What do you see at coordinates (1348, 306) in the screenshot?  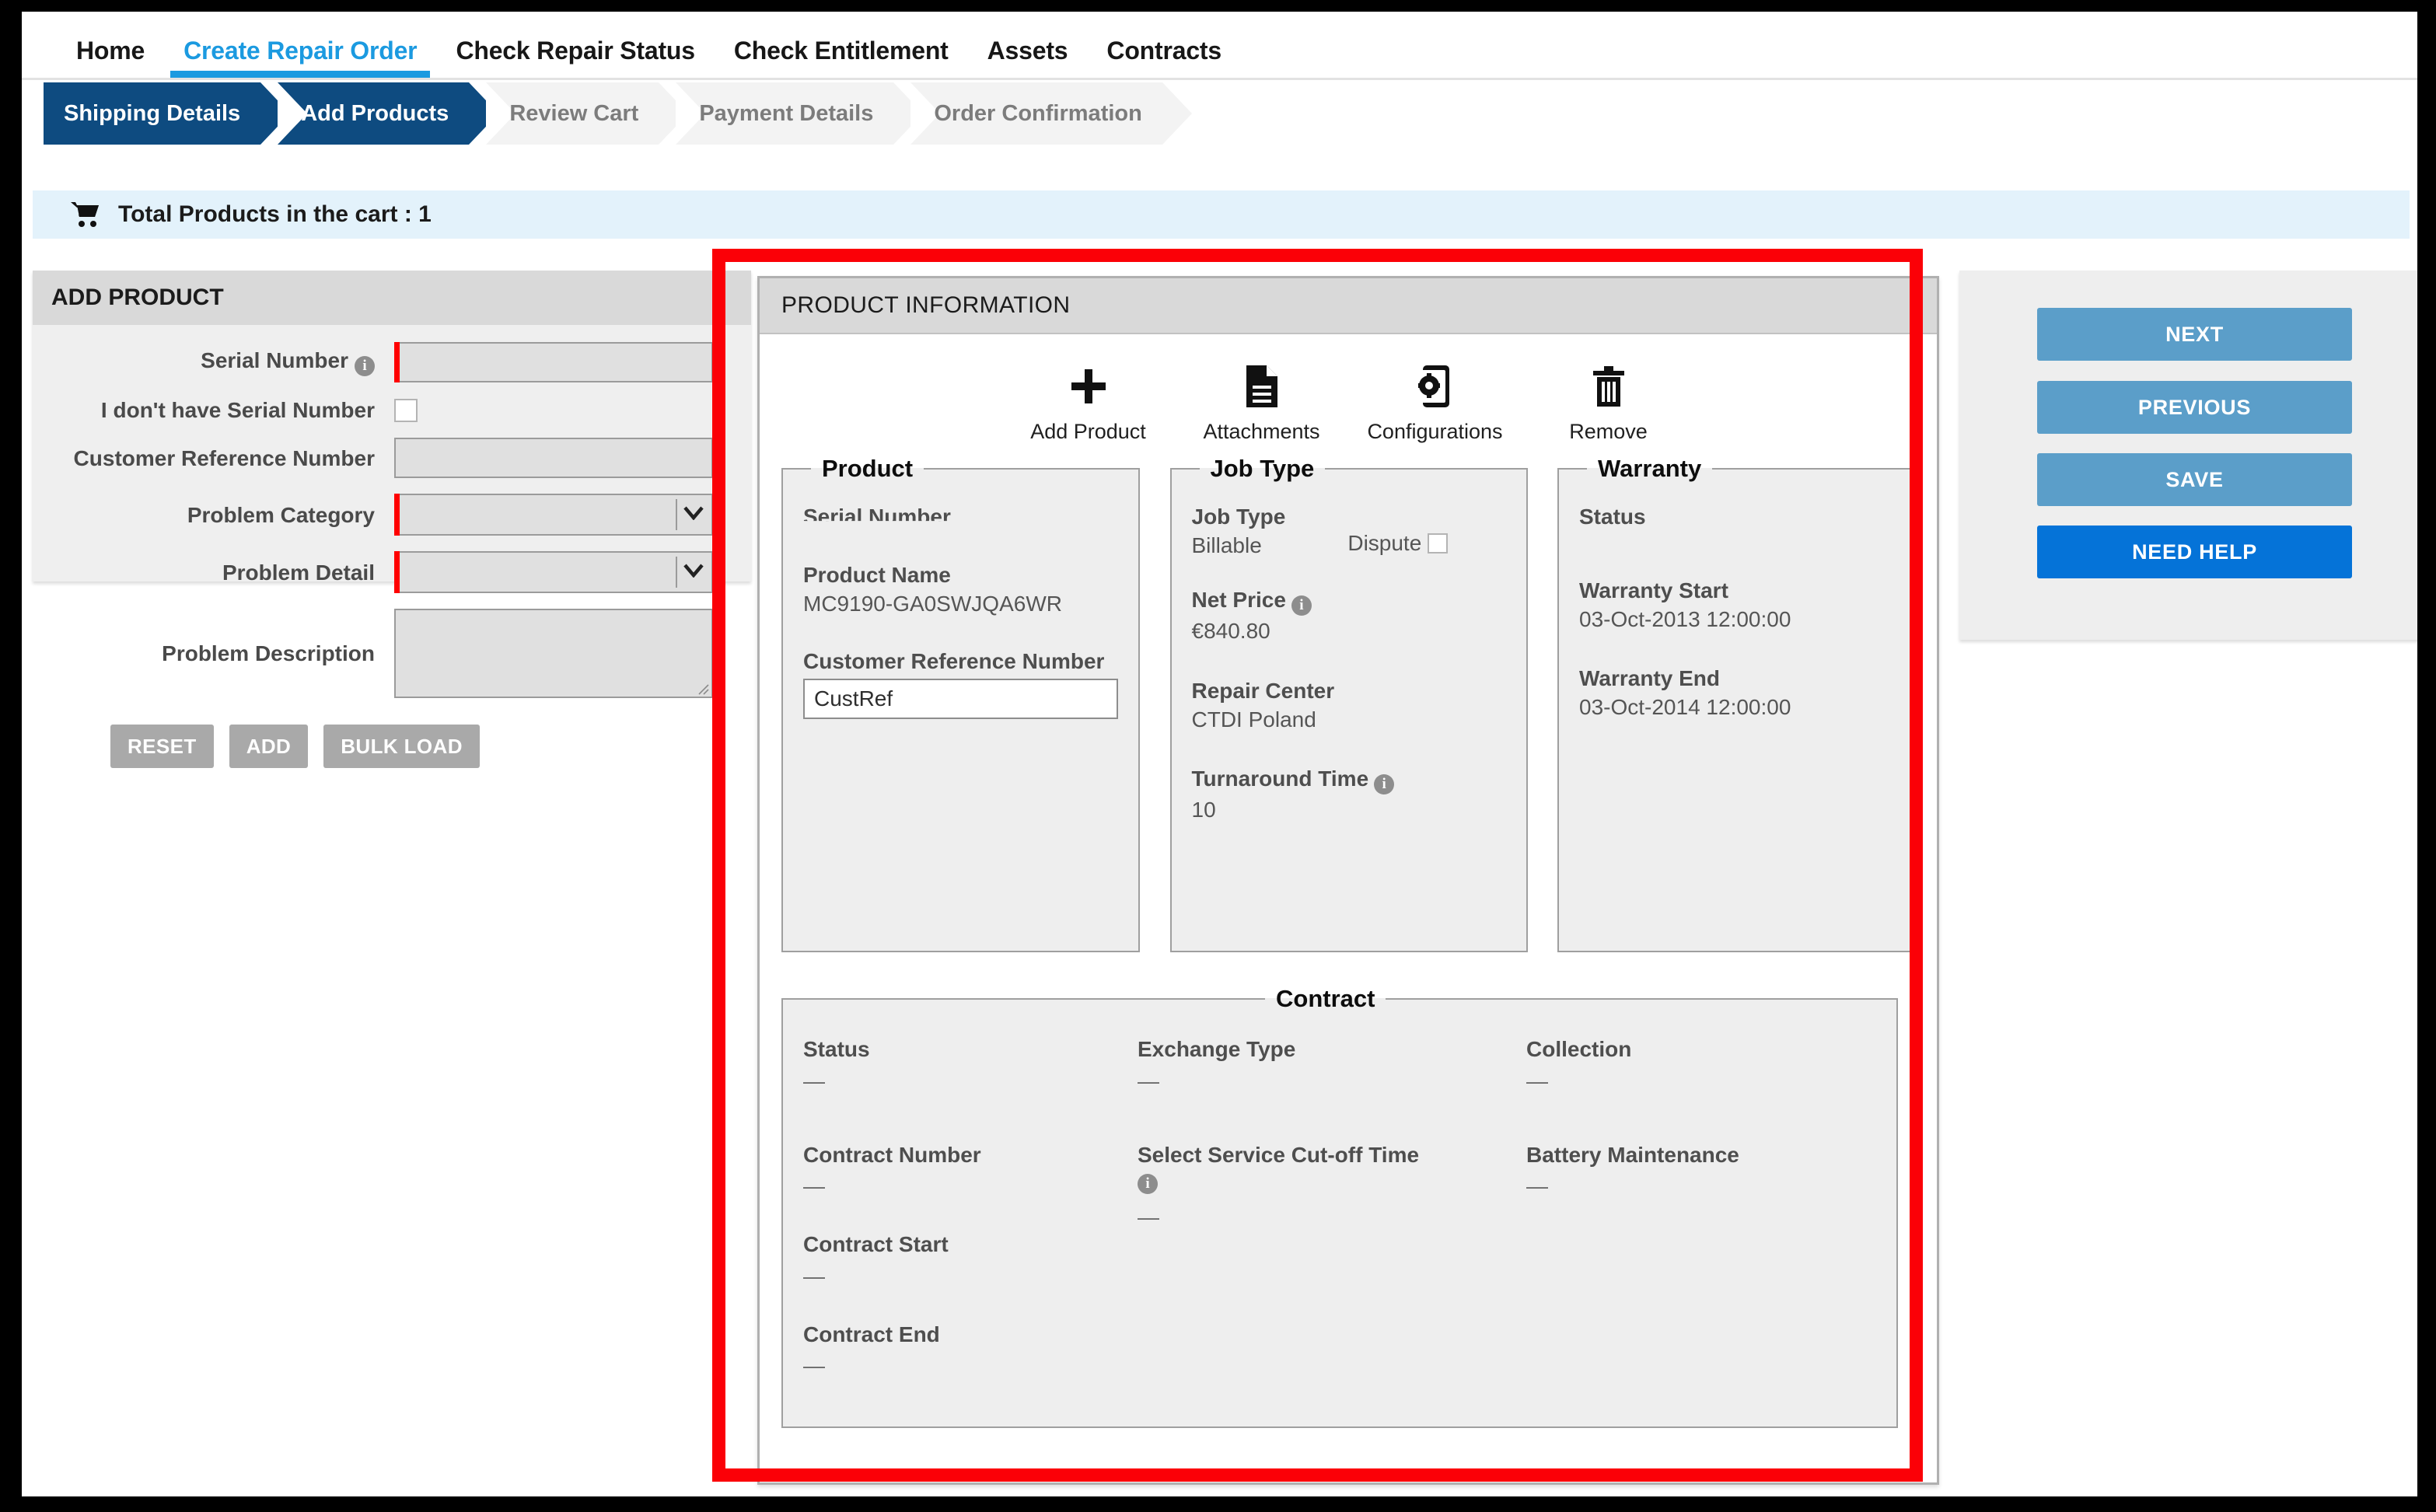 I see `product-information-title: PRODUCT INFORMATION` at bounding box center [1348, 306].